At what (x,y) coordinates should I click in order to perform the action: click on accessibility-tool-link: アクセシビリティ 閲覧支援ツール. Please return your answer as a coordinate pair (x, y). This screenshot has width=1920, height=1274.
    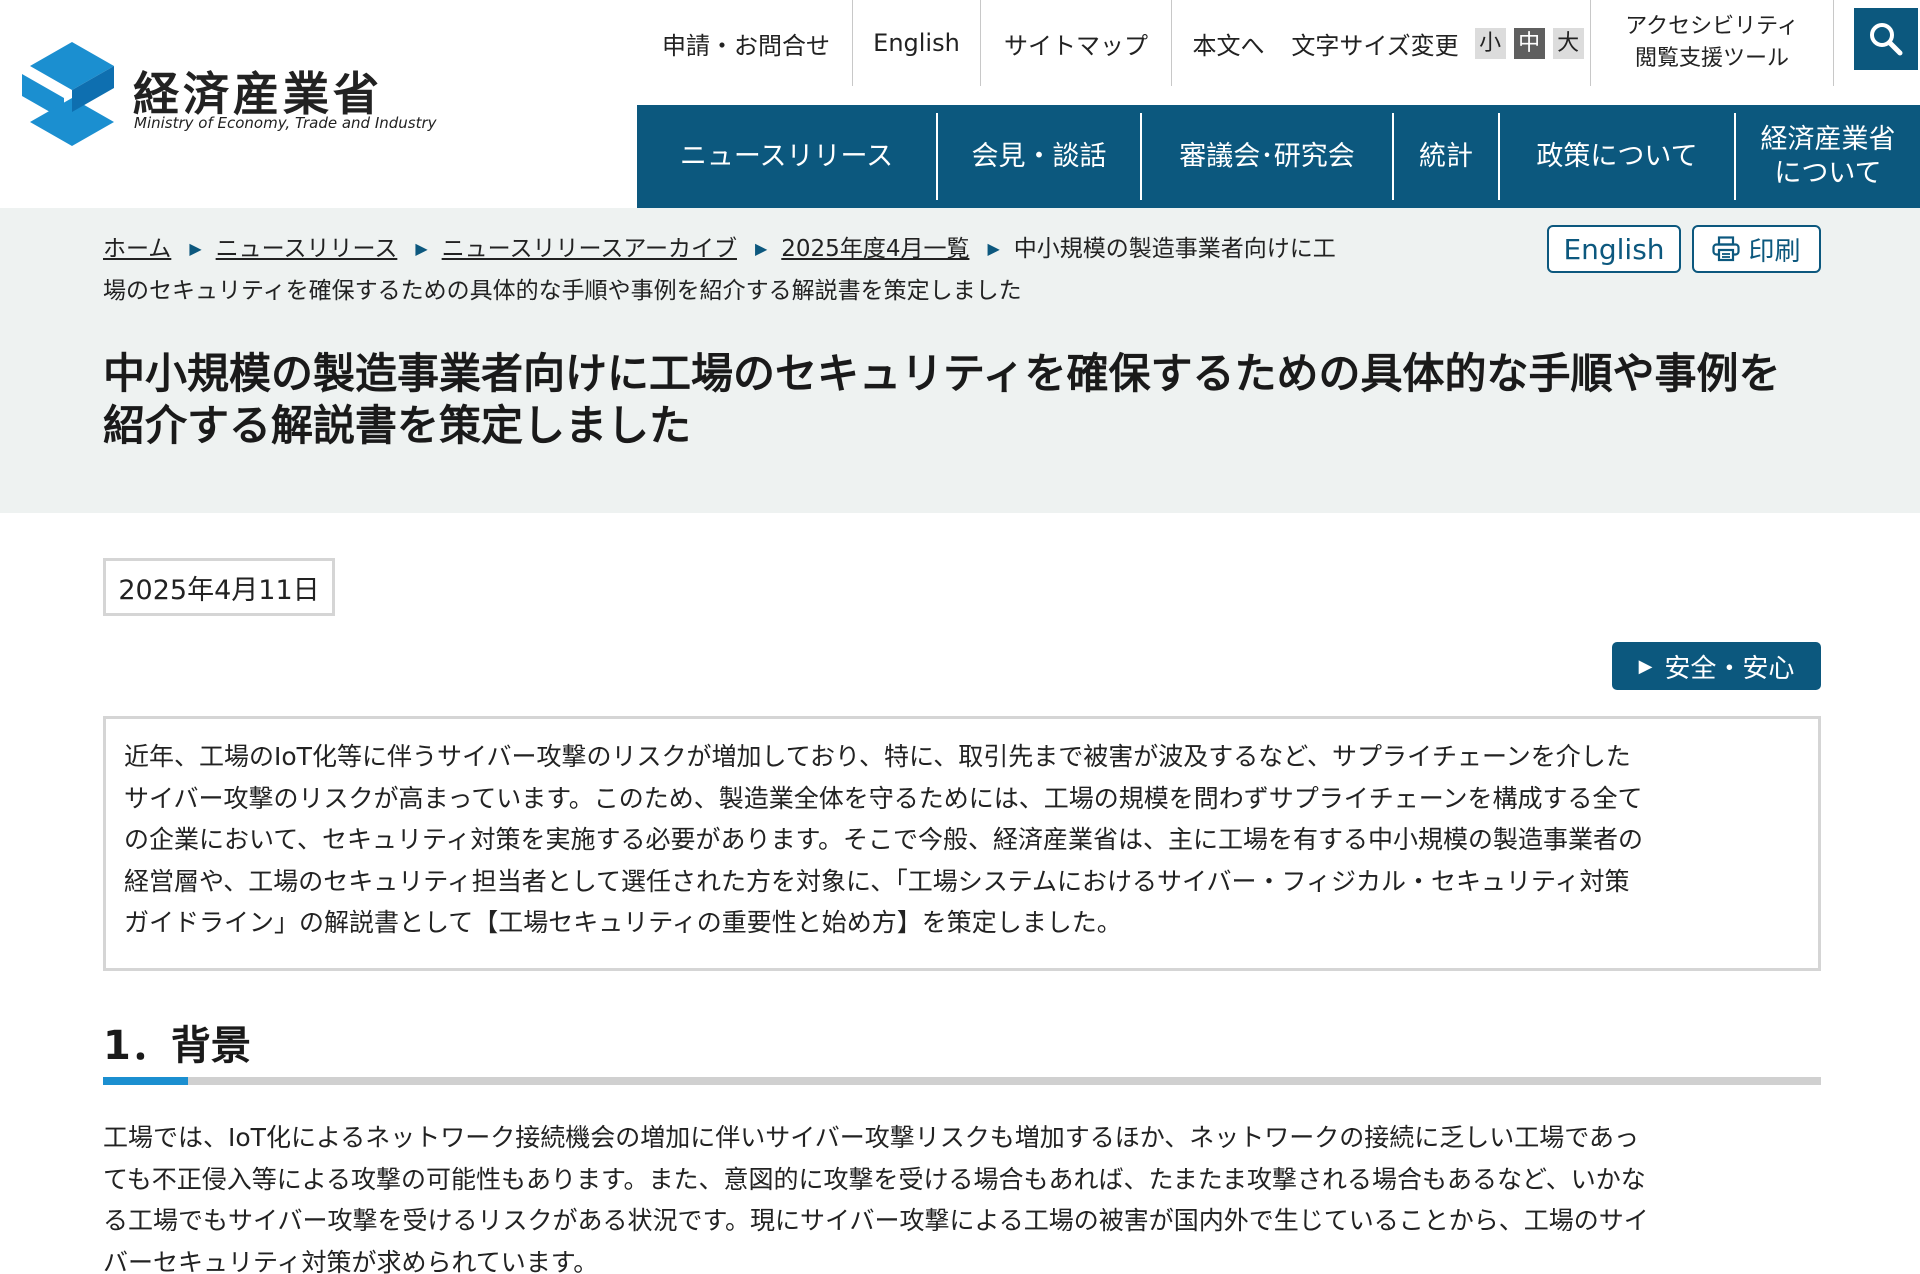
    Looking at the image, I should click on (1712, 43).